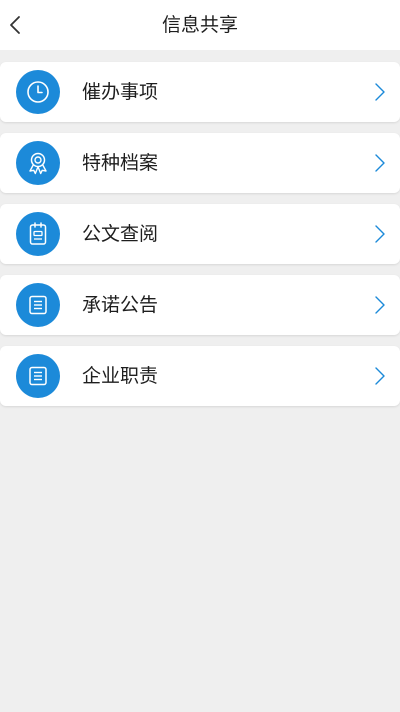  What do you see at coordinates (120, 163) in the screenshot?
I see `menu-item-label: 特种档案` at bounding box center [120, 163].